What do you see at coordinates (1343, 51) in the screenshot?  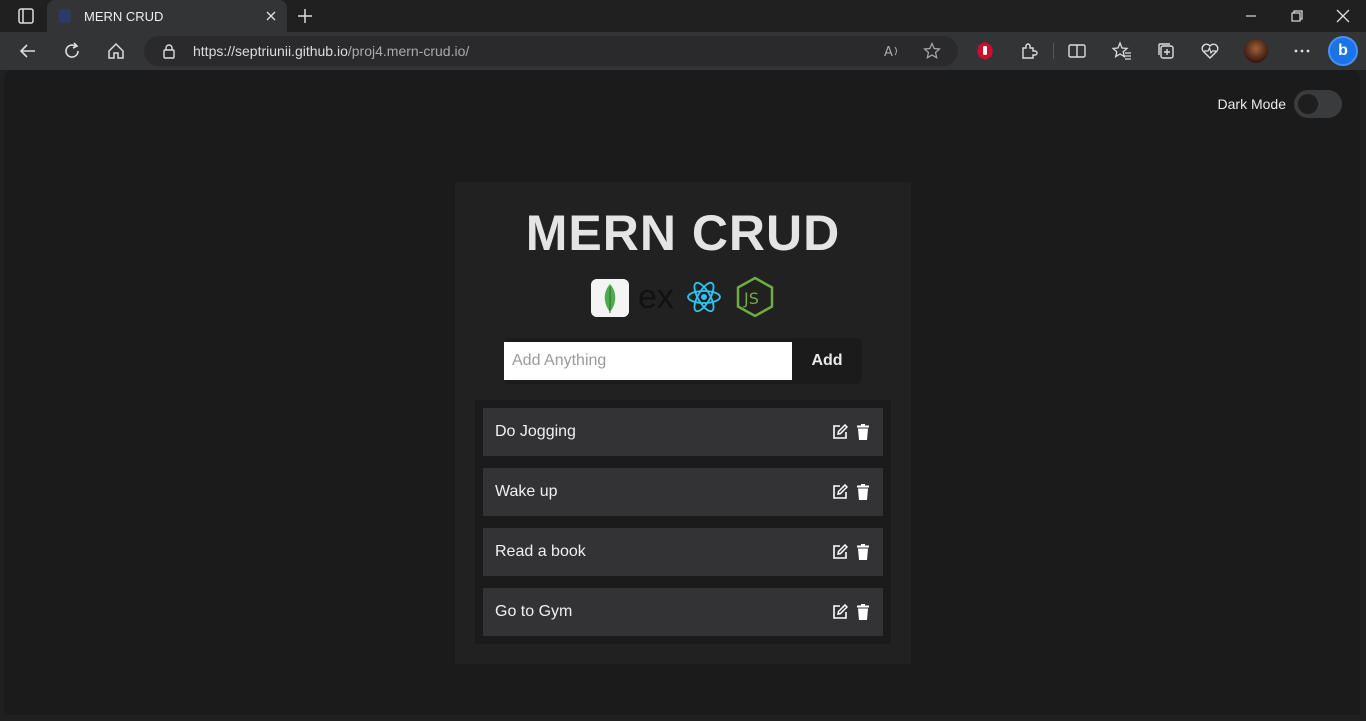 I see `bing-copilot-icon: b` at bounding box center [1343, 51].